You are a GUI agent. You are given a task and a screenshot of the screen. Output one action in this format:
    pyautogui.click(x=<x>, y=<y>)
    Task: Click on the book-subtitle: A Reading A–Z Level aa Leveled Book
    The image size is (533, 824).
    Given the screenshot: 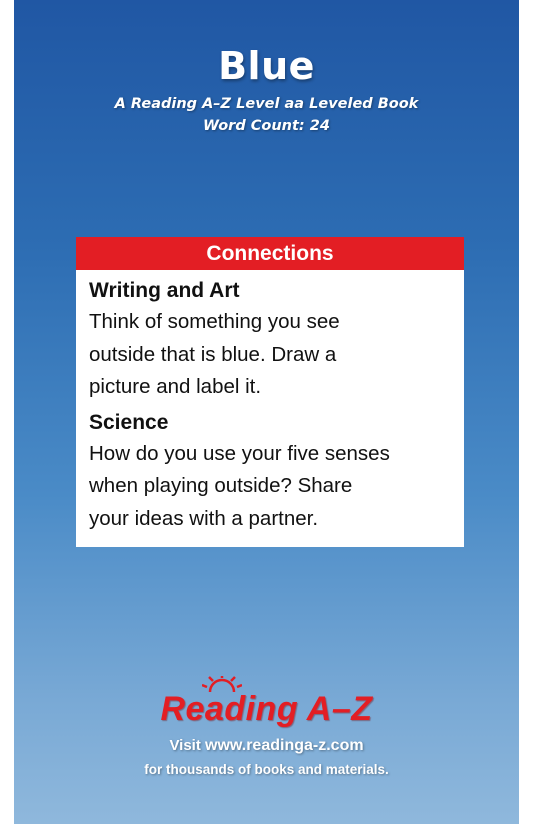 What is the action you would take?
    pyautogui.click(x=266, y=104)
    